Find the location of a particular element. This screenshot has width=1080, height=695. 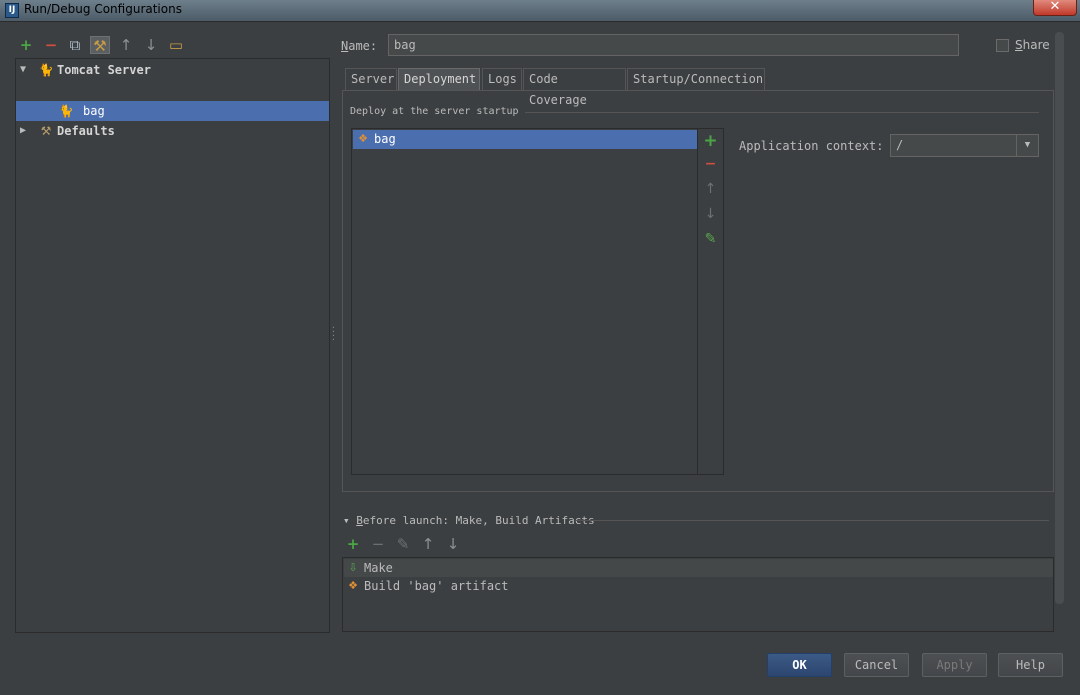

tab-server: Server is located at coordinates (371, 79).